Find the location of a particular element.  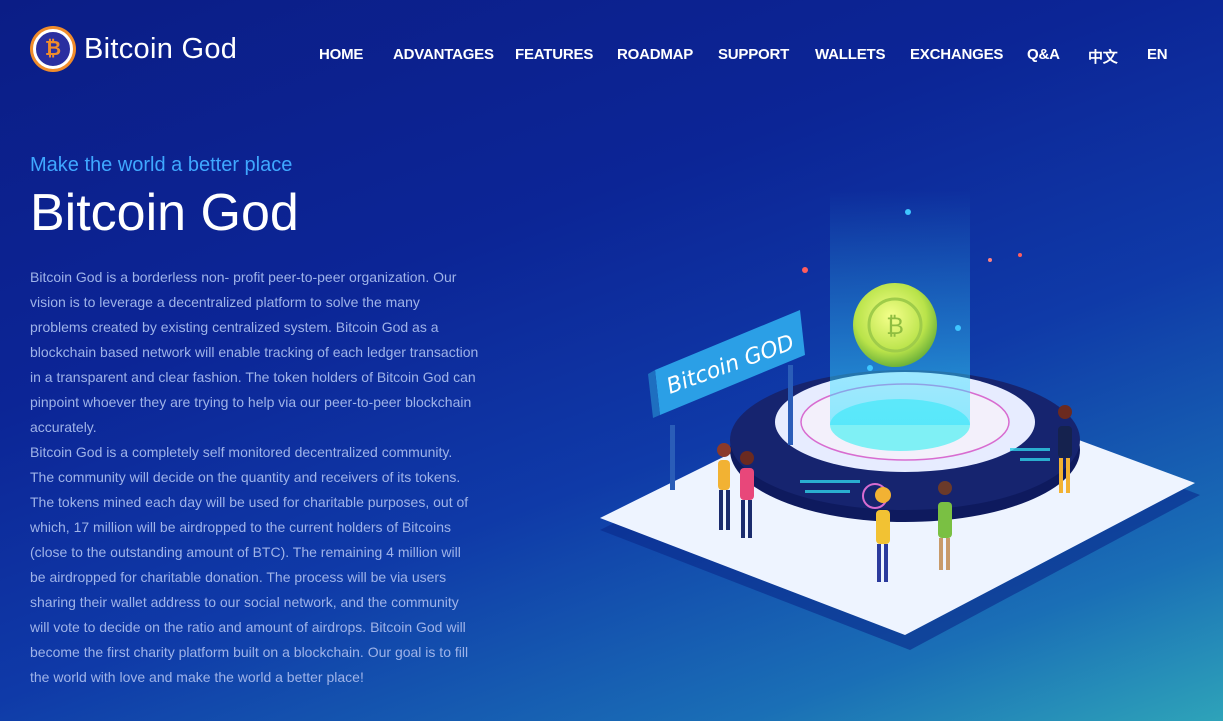

nav-chinese: 中文 is located at coordinates (1117, 56).